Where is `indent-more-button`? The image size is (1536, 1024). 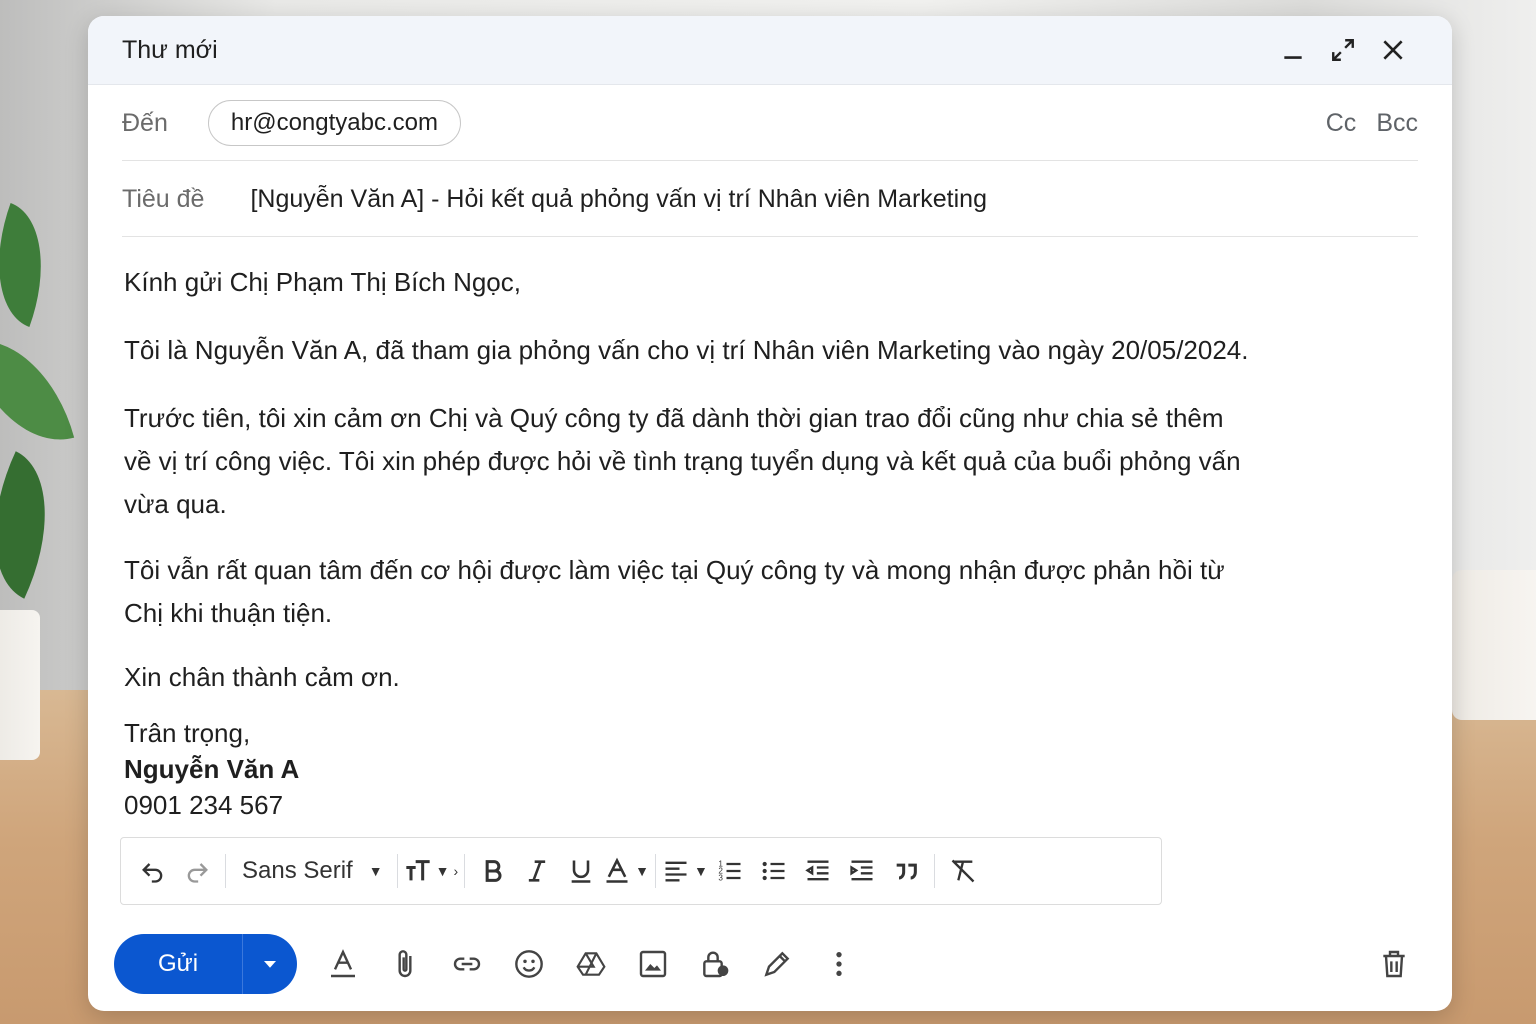 indent-more-button is located at coordinates (862, 871).